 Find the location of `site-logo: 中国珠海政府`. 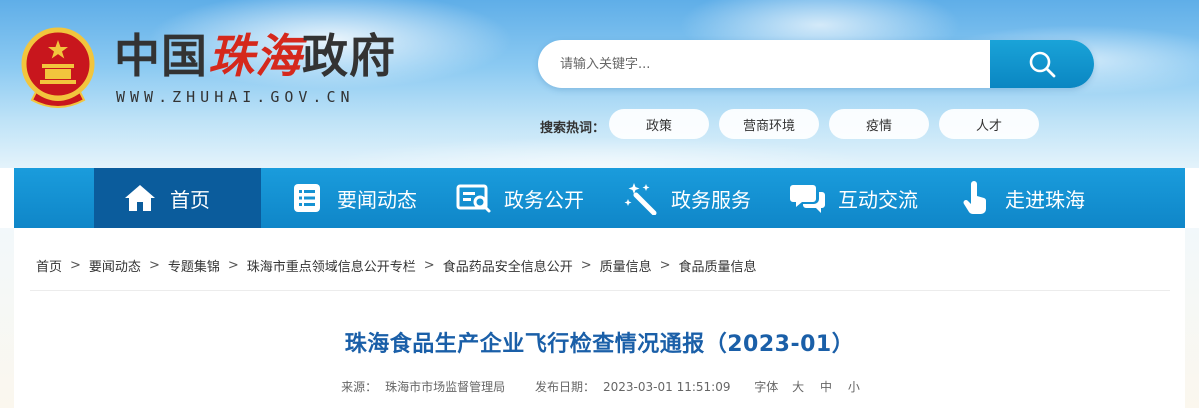

site-logo: 中国珠海政府 is located at coordinates (255, 56).